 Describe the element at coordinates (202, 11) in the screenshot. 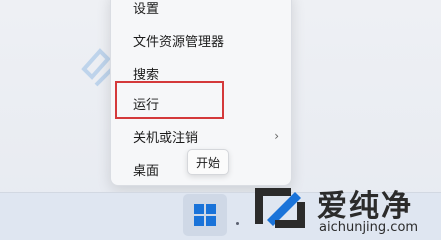

I see `menu-item-settings: 设置` at that location.